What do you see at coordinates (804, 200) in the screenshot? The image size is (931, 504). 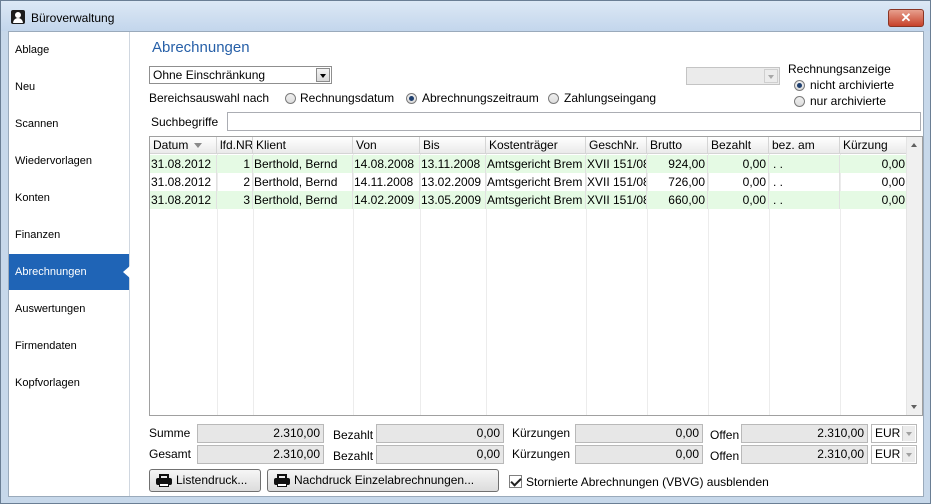 I see `cell-bezam: . .` at bounding box center [804, 200].